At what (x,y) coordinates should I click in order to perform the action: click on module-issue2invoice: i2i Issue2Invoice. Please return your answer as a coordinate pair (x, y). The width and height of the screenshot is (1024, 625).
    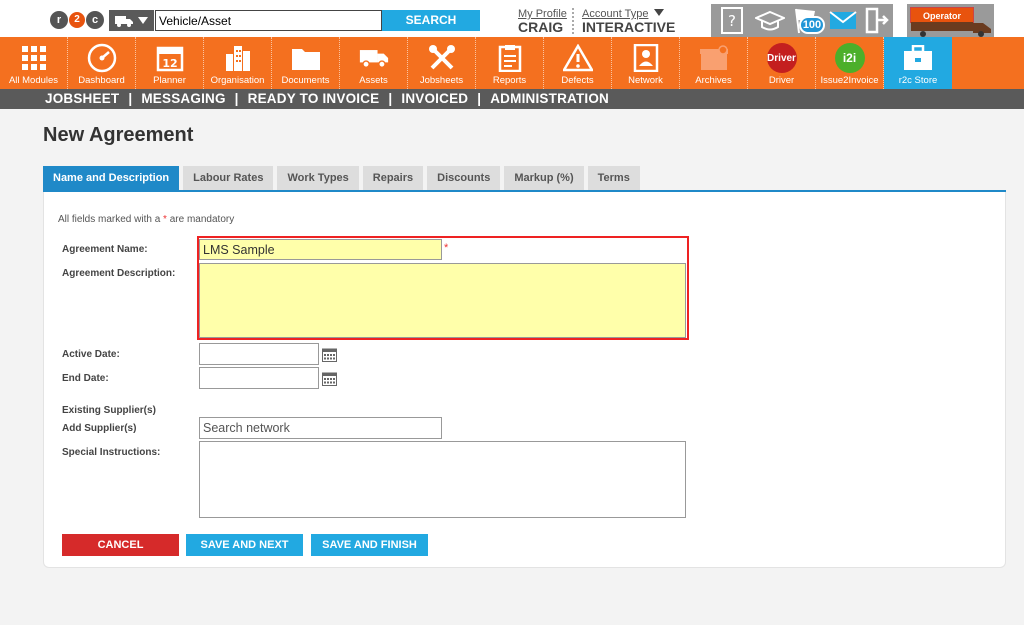
    Looking at the image, I should click on (850, 63).